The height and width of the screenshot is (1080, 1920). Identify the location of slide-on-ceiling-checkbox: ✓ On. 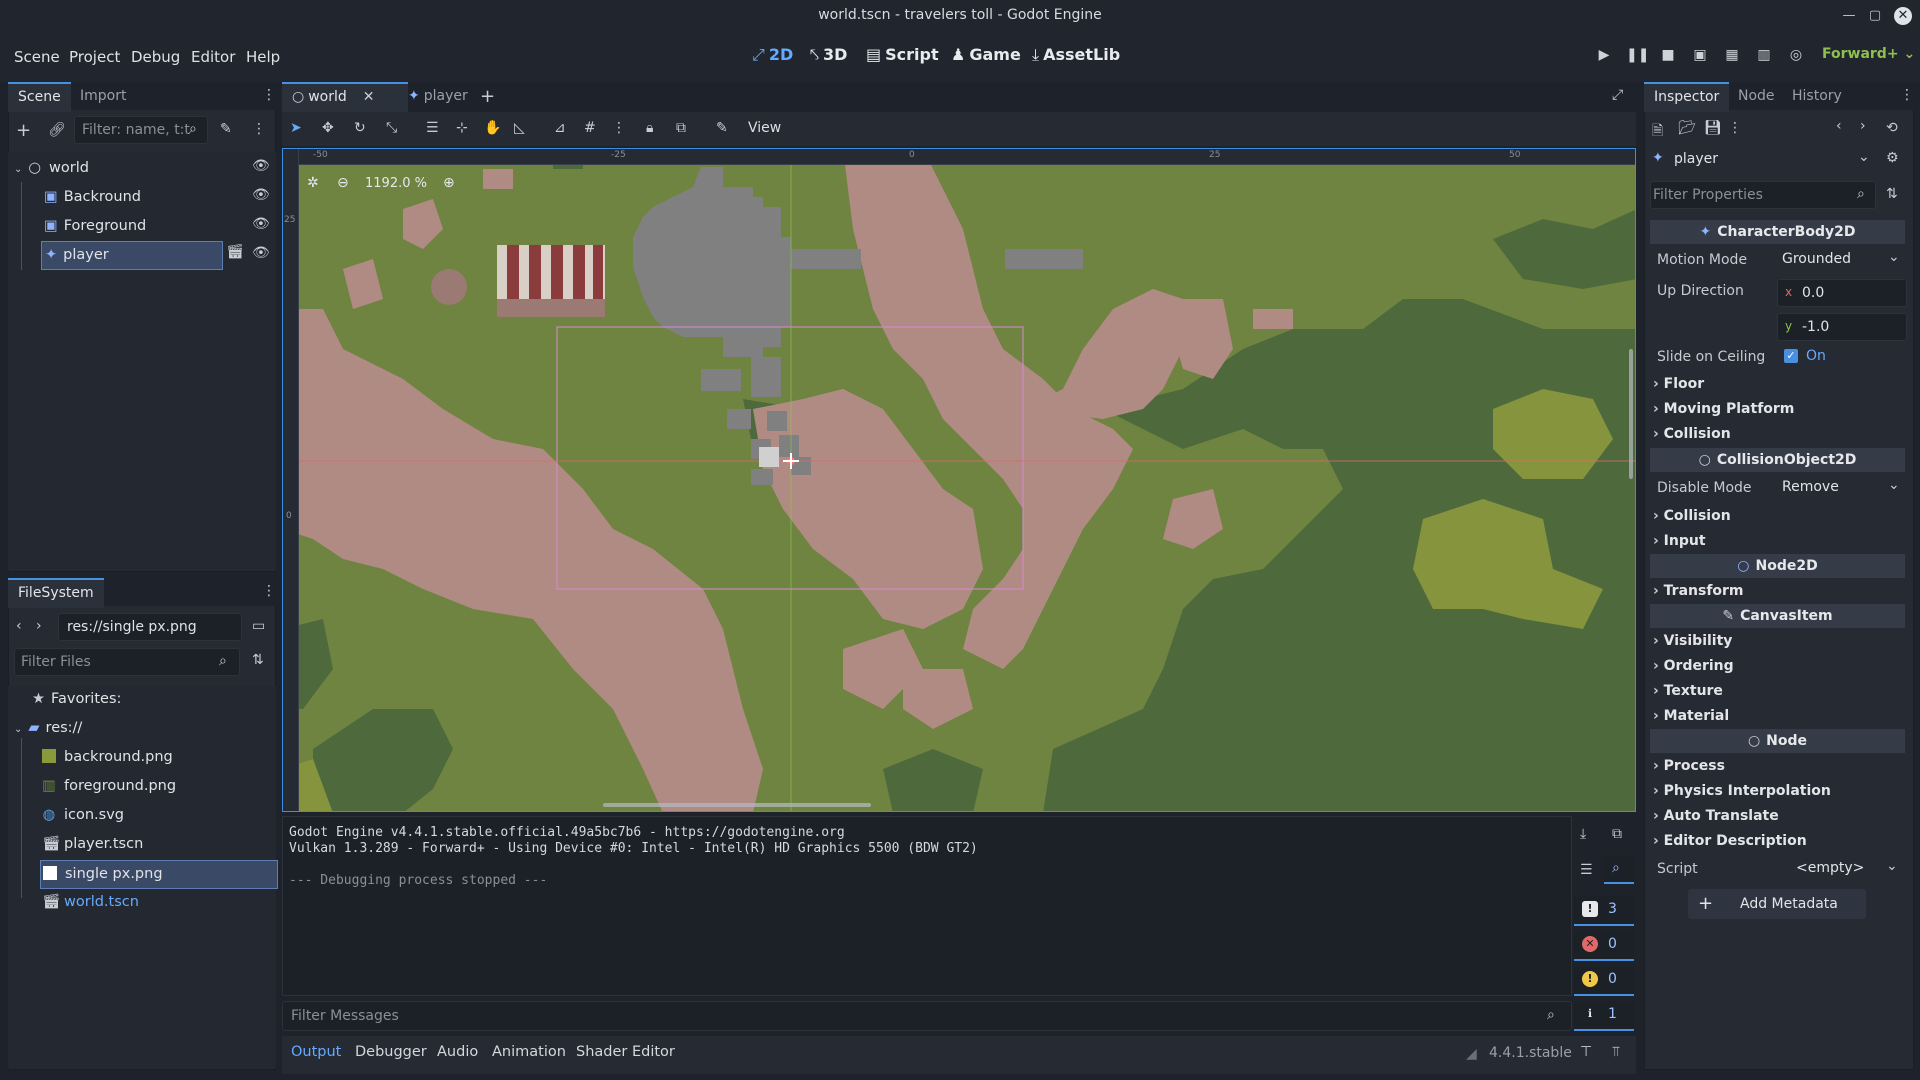
(1820, 357).